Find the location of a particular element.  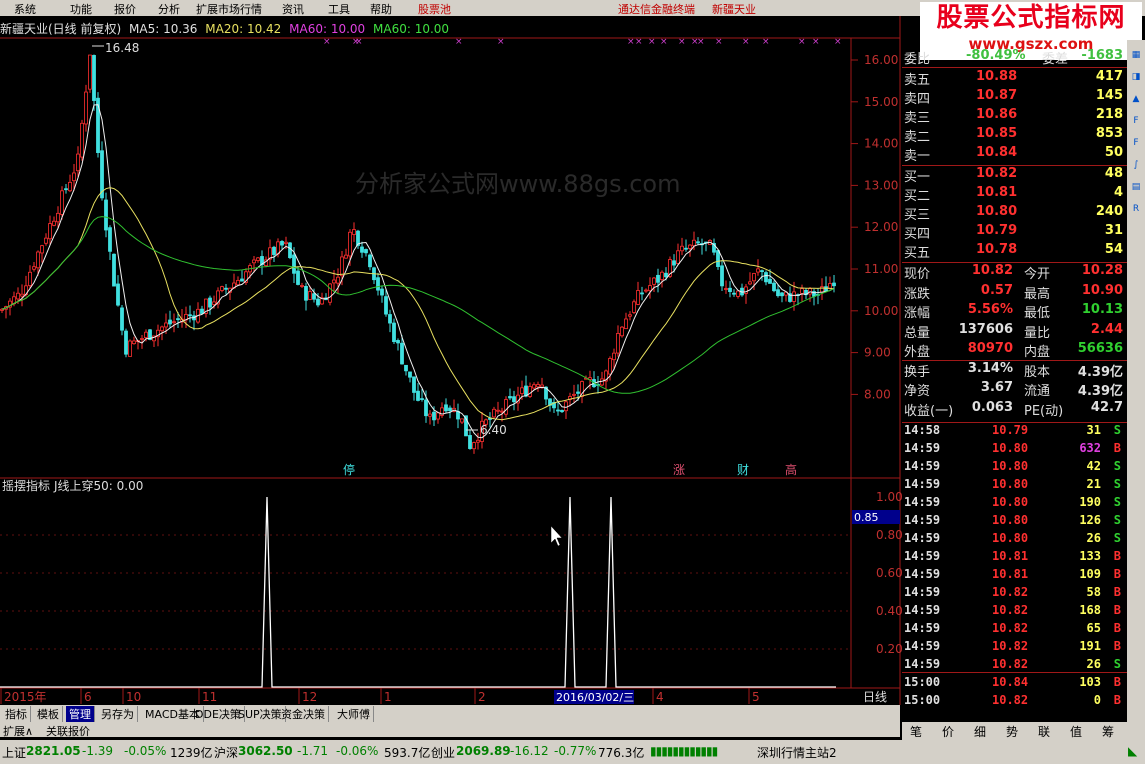

stat-value-1: 80970 is located at coordinates (990, 348).